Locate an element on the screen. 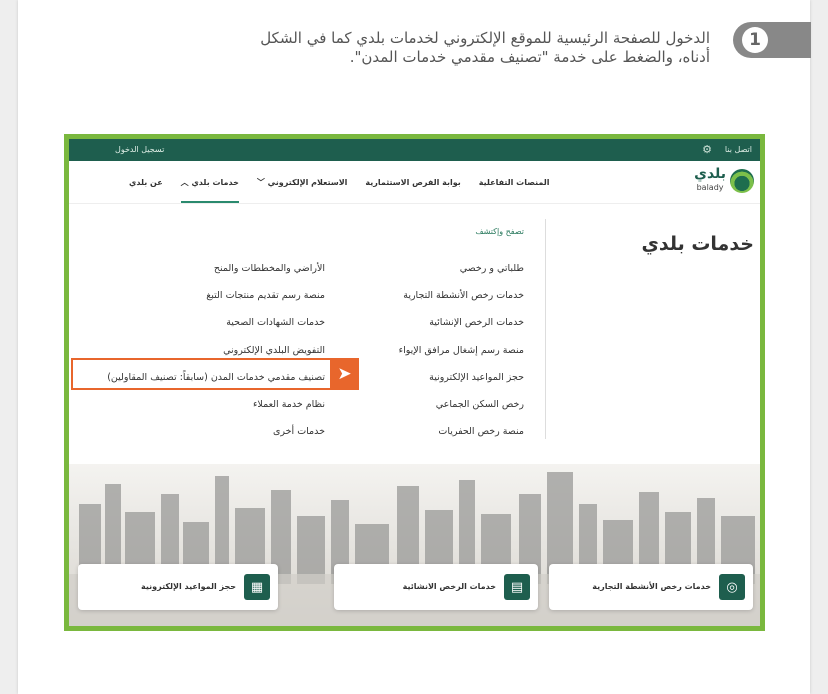 Image resolution: width=828 pixels, height=694 pixels. card-label: حجز المواعيد الإلكترونية is located at coordinates (188, 586).